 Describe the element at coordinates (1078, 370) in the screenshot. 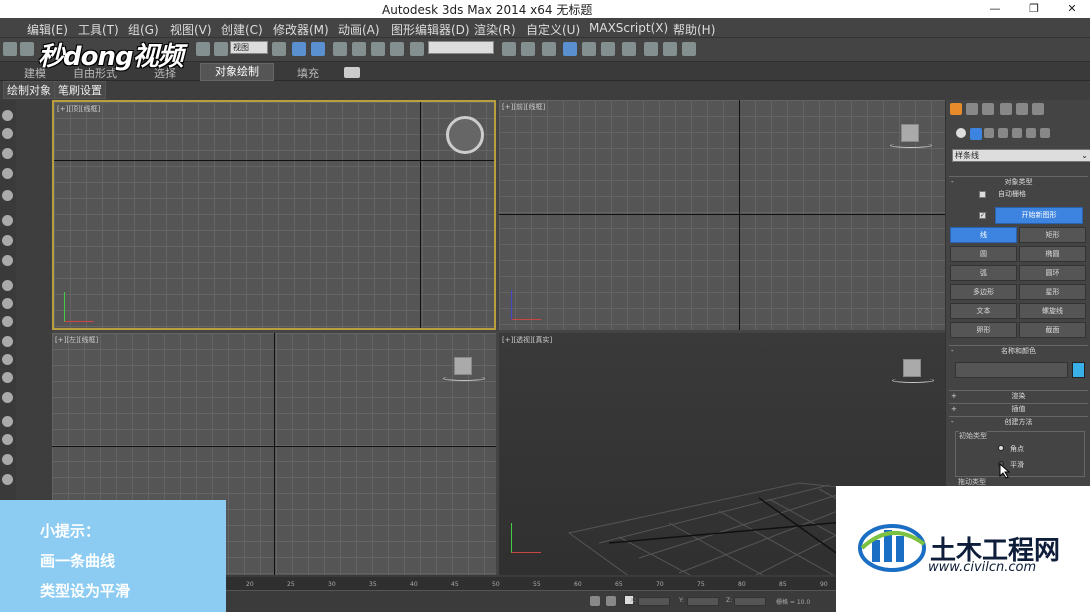

I see `object-color-swatch` at that location.